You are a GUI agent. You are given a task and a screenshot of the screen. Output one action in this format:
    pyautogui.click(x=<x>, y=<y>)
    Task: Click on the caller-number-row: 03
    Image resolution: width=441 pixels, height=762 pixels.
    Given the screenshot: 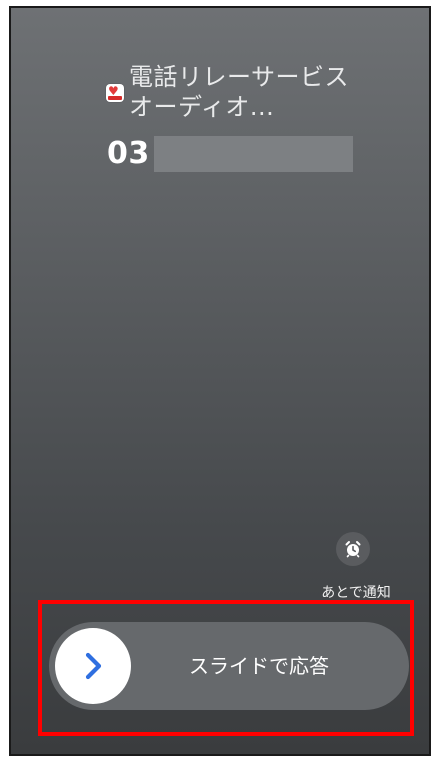 What is the action you would take?
    pyautogui.click(x=230, y=154)
    